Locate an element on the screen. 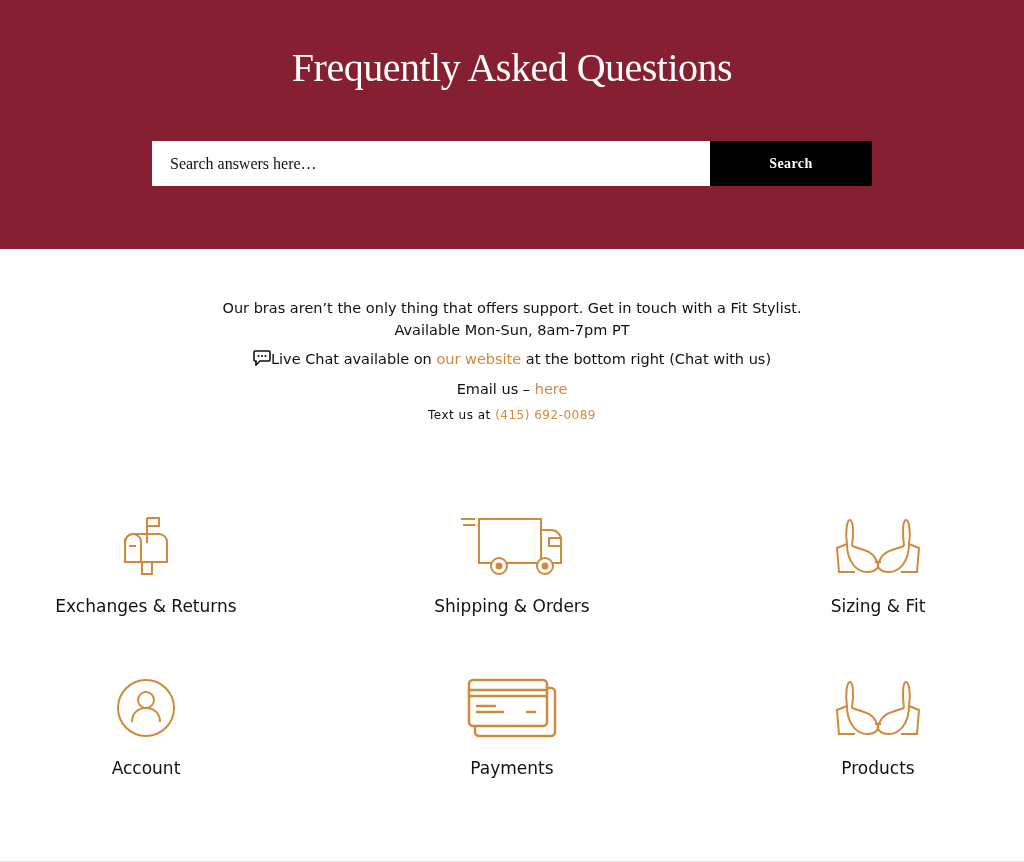 Image resolution: width=1024 pixels, height=862 pixels. page-title: Frequently Asked Questions is located at coordinates (512, 68).